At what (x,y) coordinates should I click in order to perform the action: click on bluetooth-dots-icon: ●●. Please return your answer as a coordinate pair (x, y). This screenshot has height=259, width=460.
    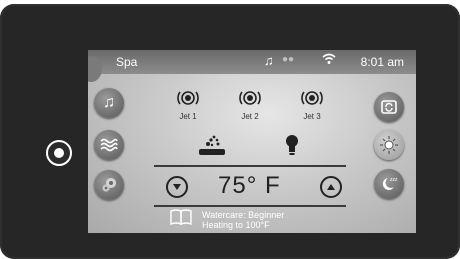
    Looking at the image, I should click on (288, 59).